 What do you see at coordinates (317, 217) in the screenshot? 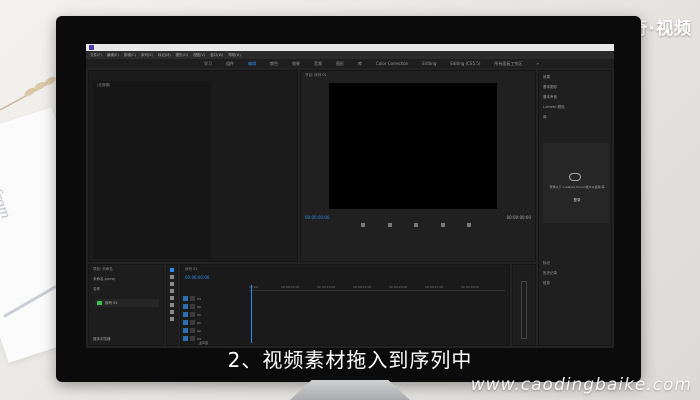
I see `program-timecode-left: 00:00:00:00` at bounding box center [317, 217].